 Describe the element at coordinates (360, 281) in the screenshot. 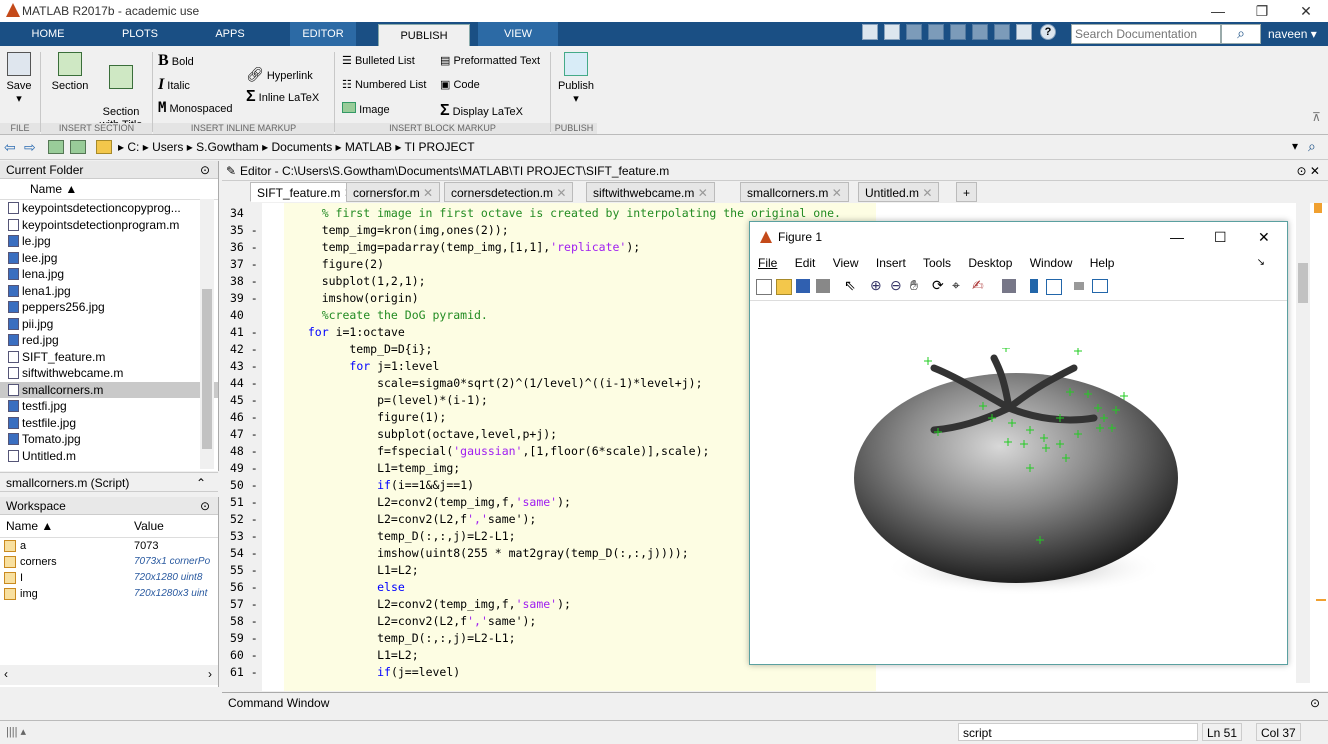

I see `code-line: subplot(1,2,1);` at that location.